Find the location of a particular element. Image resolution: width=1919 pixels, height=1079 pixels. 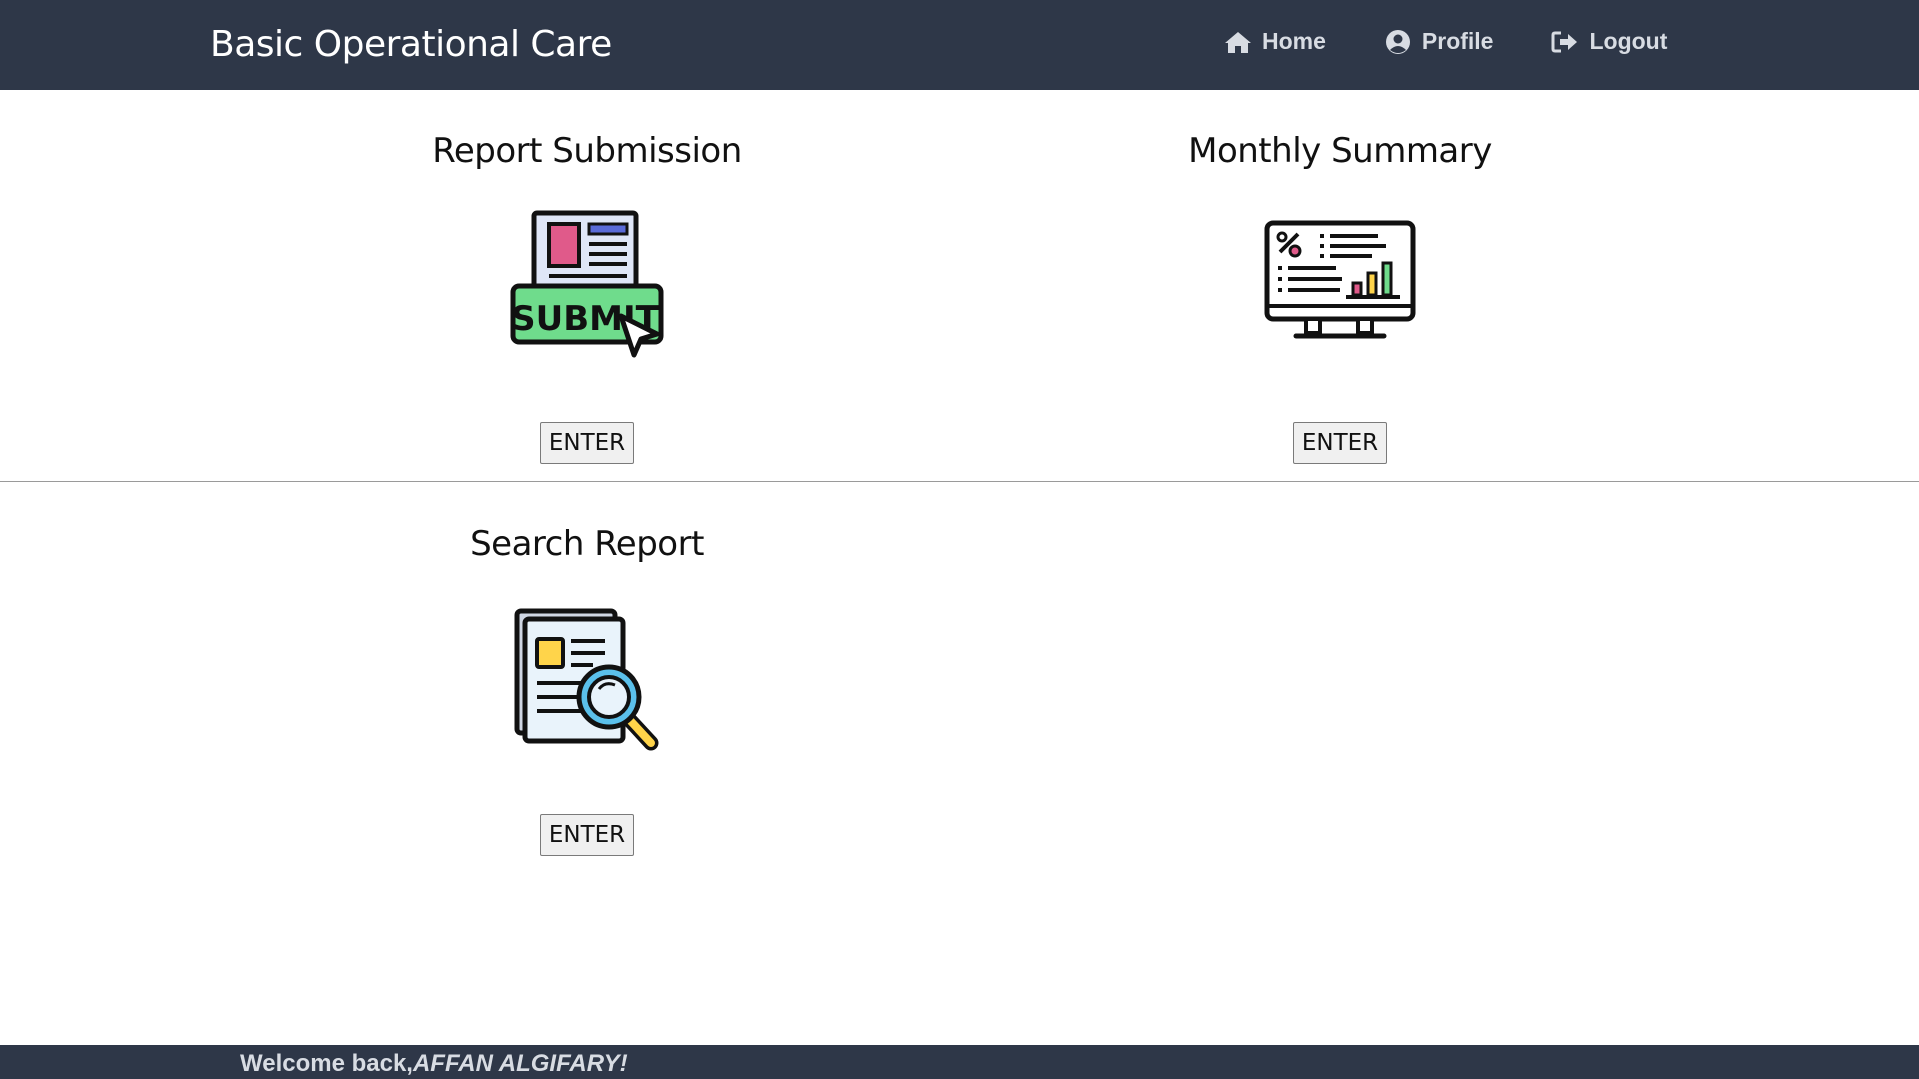

footer-bar: Welcome back,AFFAN ALGIFARY! is located at coordinates (959, 1062).